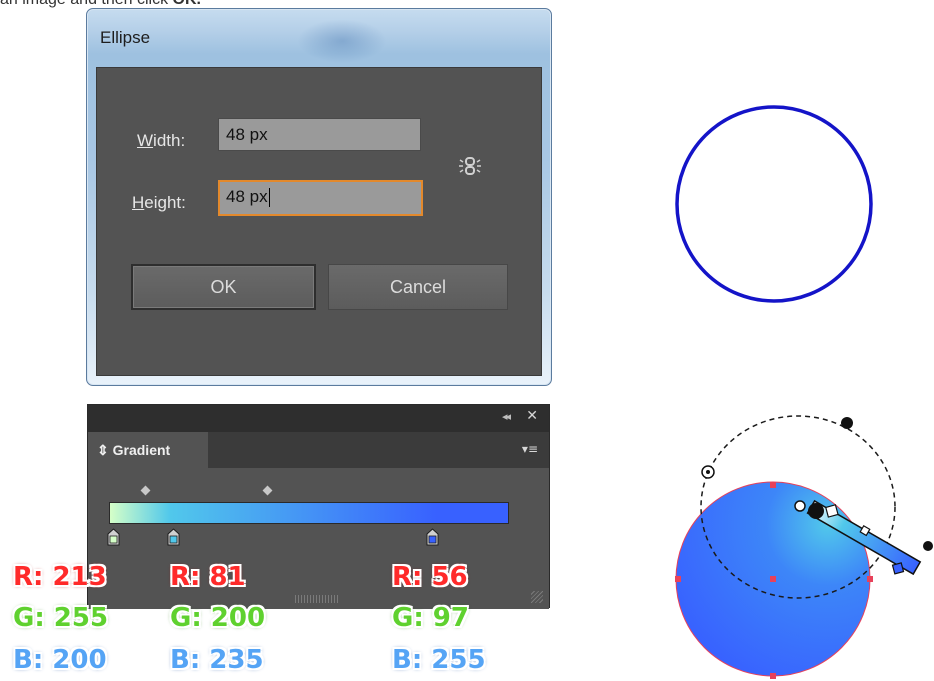 The width and height of the screenshot is (934, 681). What do you see at coordinates (317, 599) in the screenshot?
I see `panel-resize-grip` at bounding box center [317, 599].